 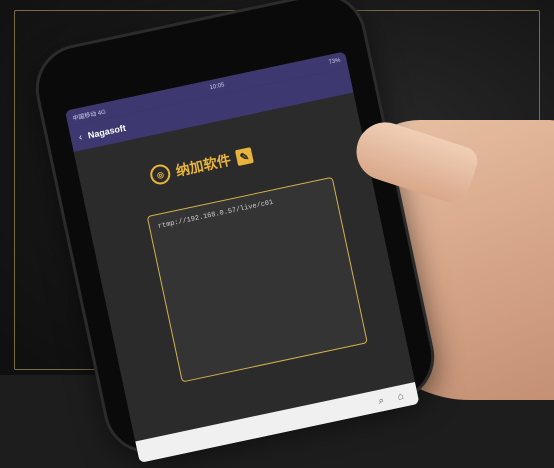 I want to click on bottom-toolbar: ⌕ ⌂, so click(x=277, y=423).